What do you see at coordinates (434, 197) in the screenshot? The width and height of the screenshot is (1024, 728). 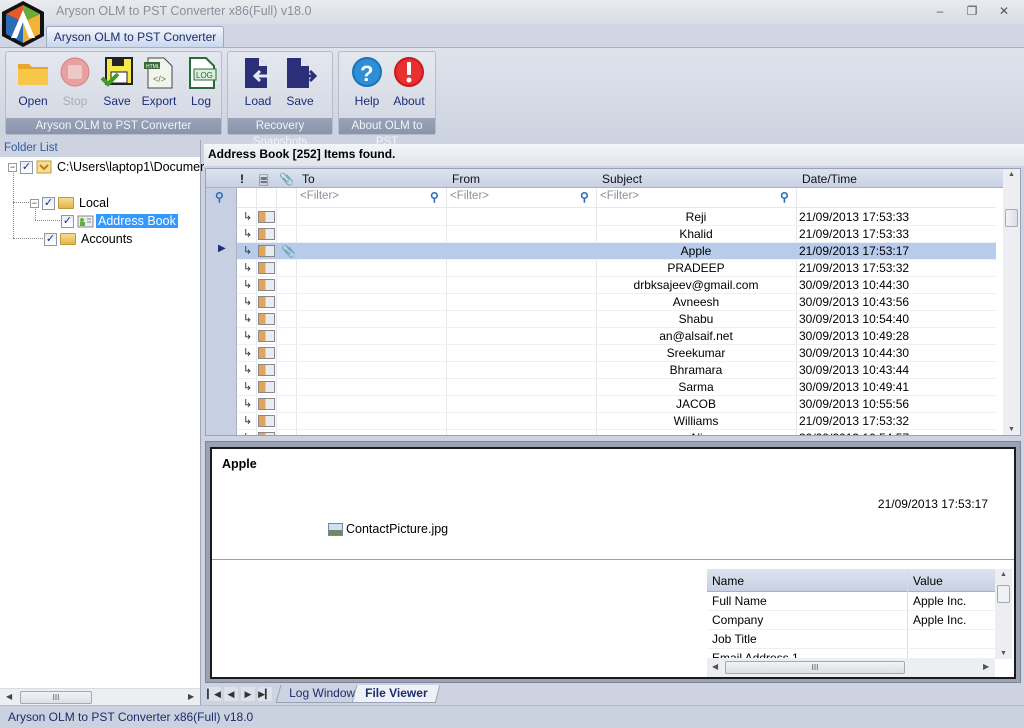 I see `filter-to-search-icon: ⚲` at bounding box center [434, 197].